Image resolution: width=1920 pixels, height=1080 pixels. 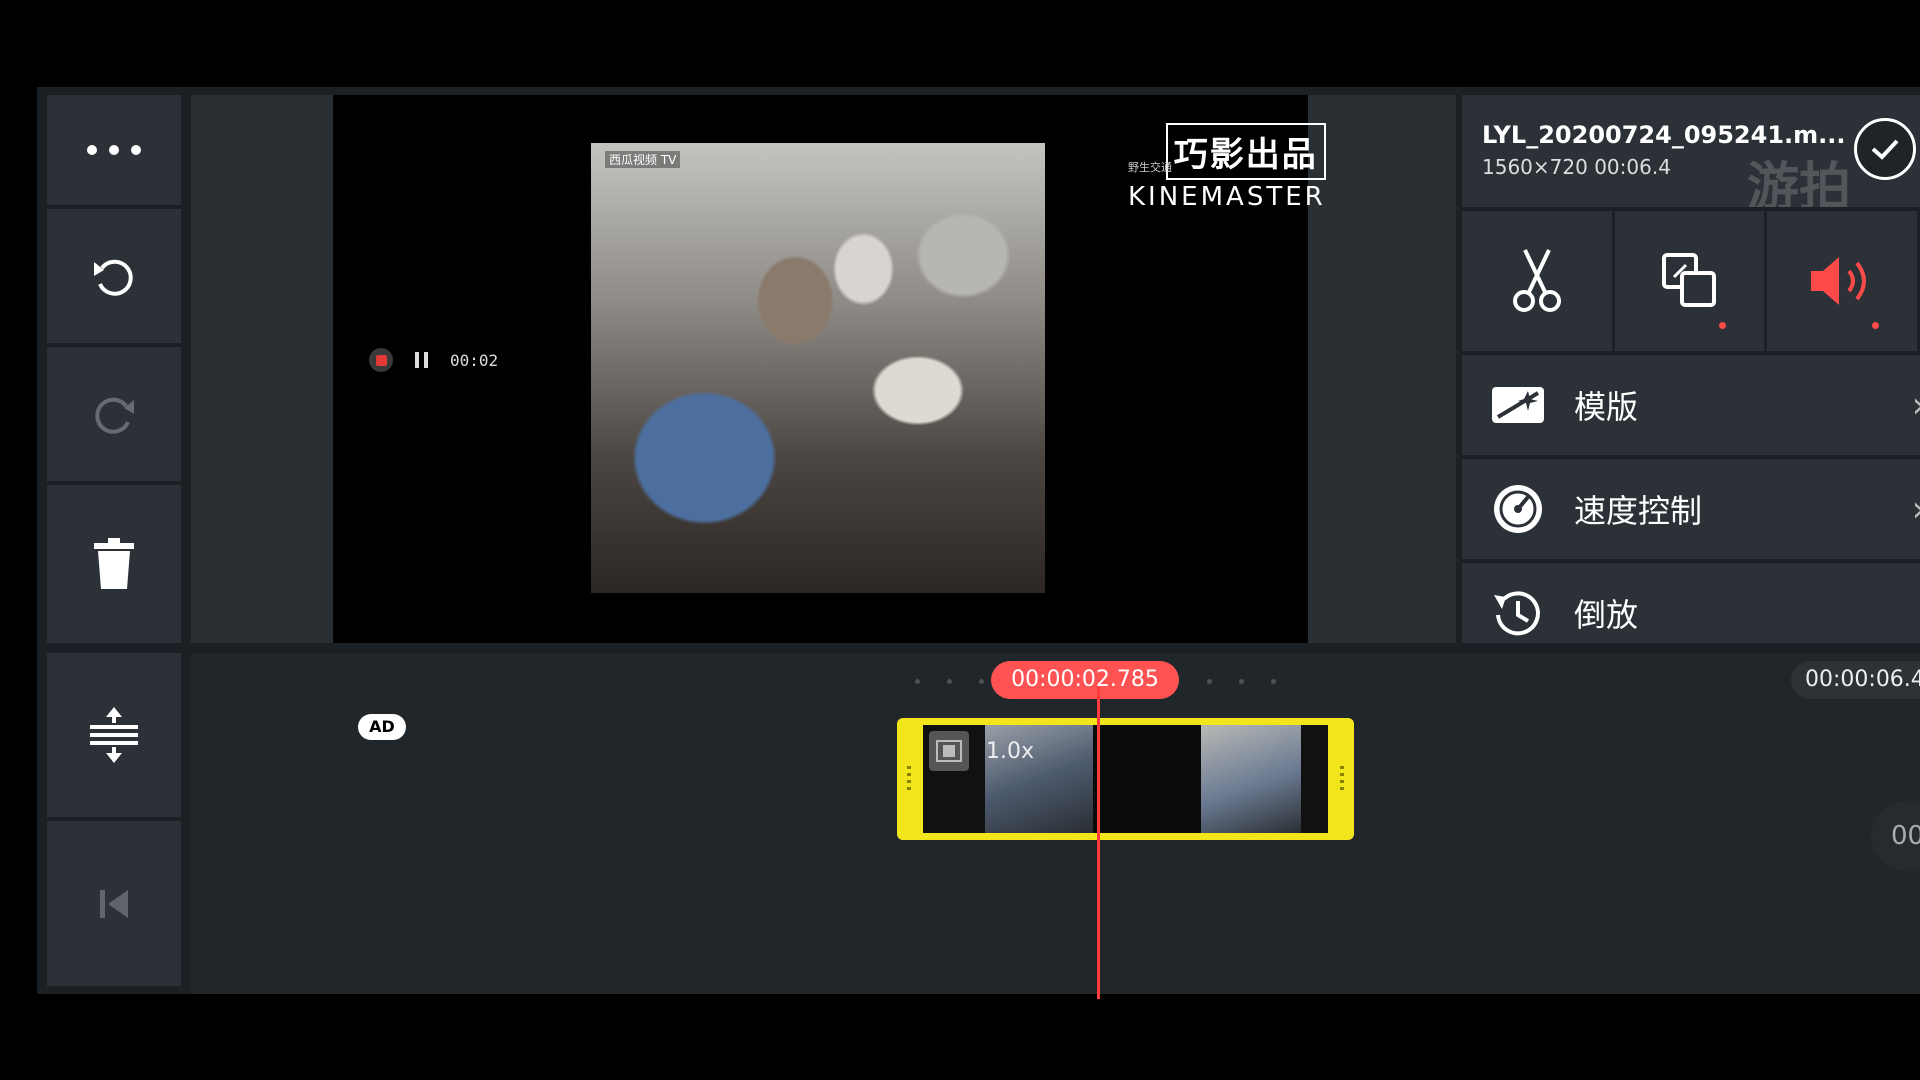 I want to click on expand-tracks-button, so click(x=114, y=735).